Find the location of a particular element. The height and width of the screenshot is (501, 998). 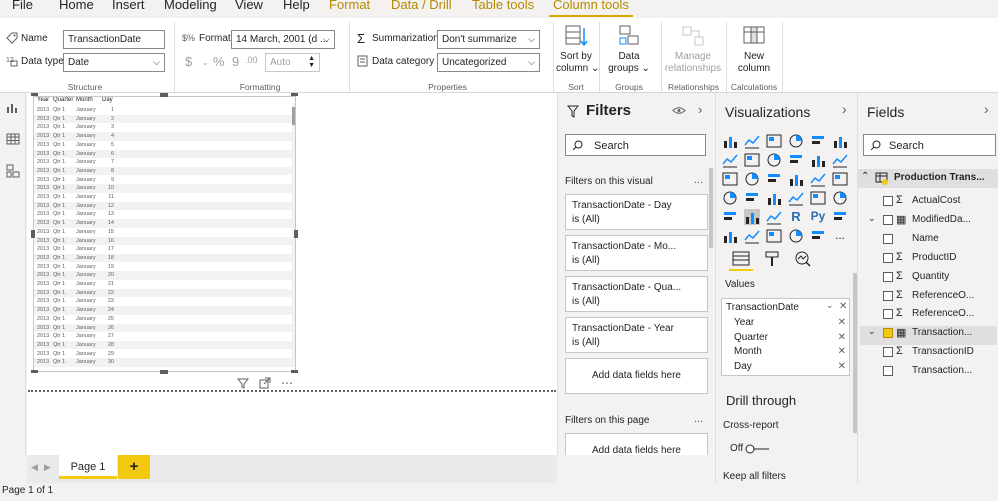

new-column-button: New column is located at coordinates (754, 49).